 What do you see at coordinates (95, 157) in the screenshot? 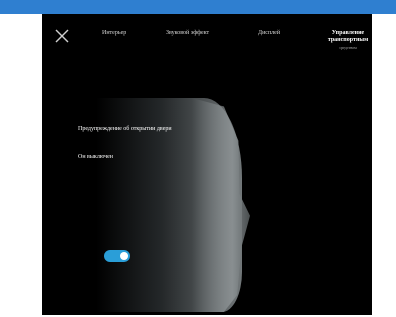
I see `mode-status-label: Он выключен` at bounding box center [95, 157].